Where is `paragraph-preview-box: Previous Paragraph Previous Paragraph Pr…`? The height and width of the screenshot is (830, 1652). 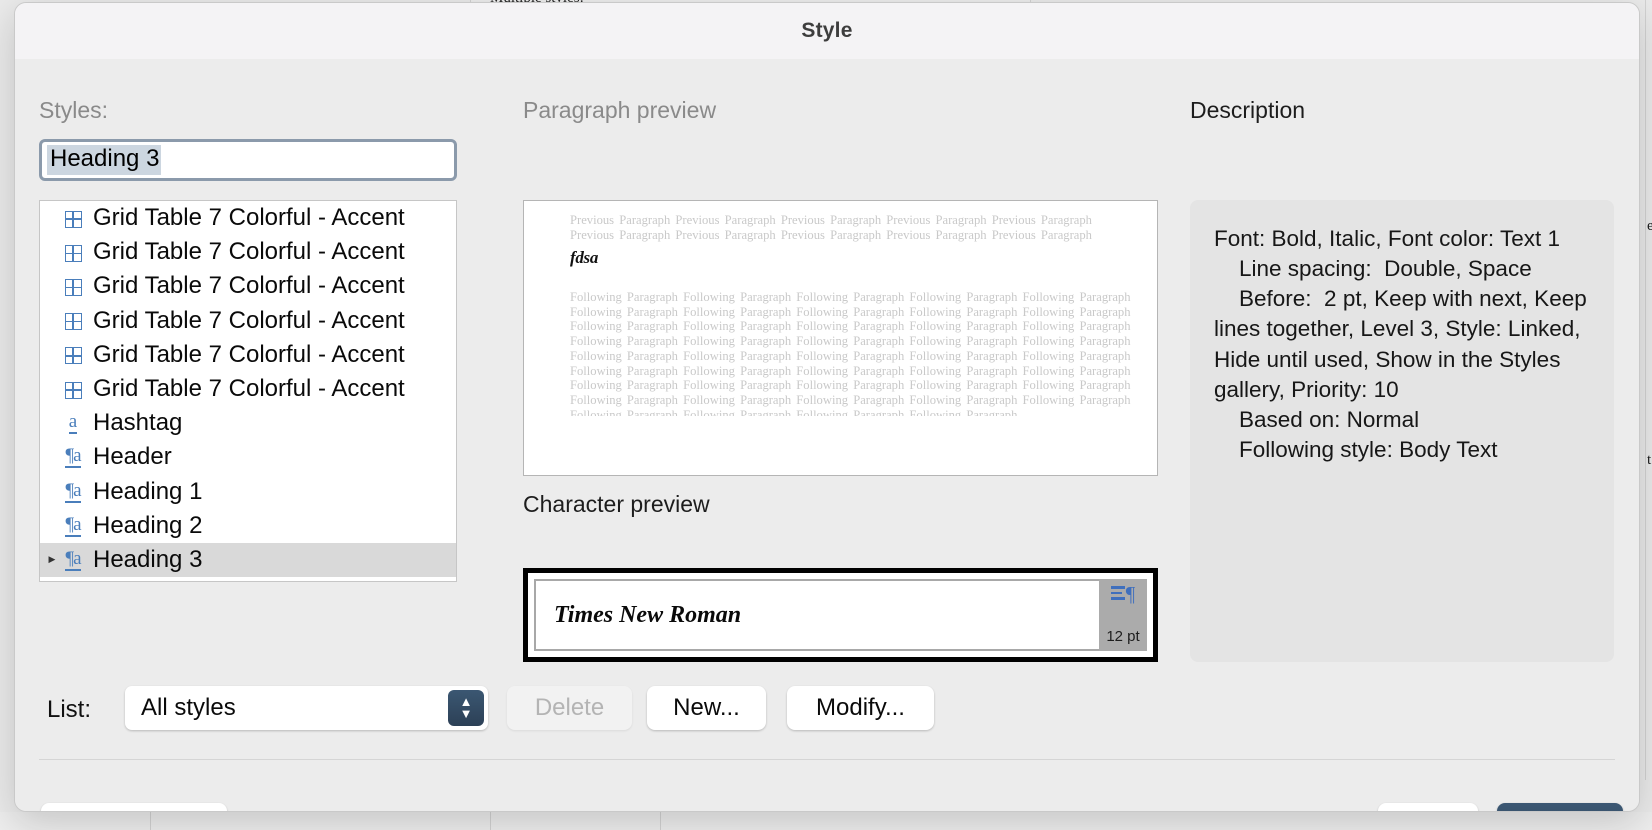
paragraph-preview-box: Previous Paragraph Previous Paragraph Pr… is located at coordinates (840, 338).